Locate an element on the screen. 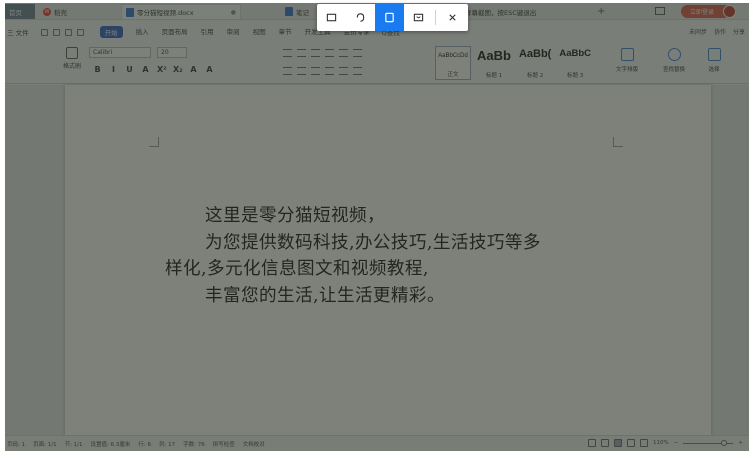  window-capture-icon is located at coordinates (389, 17).